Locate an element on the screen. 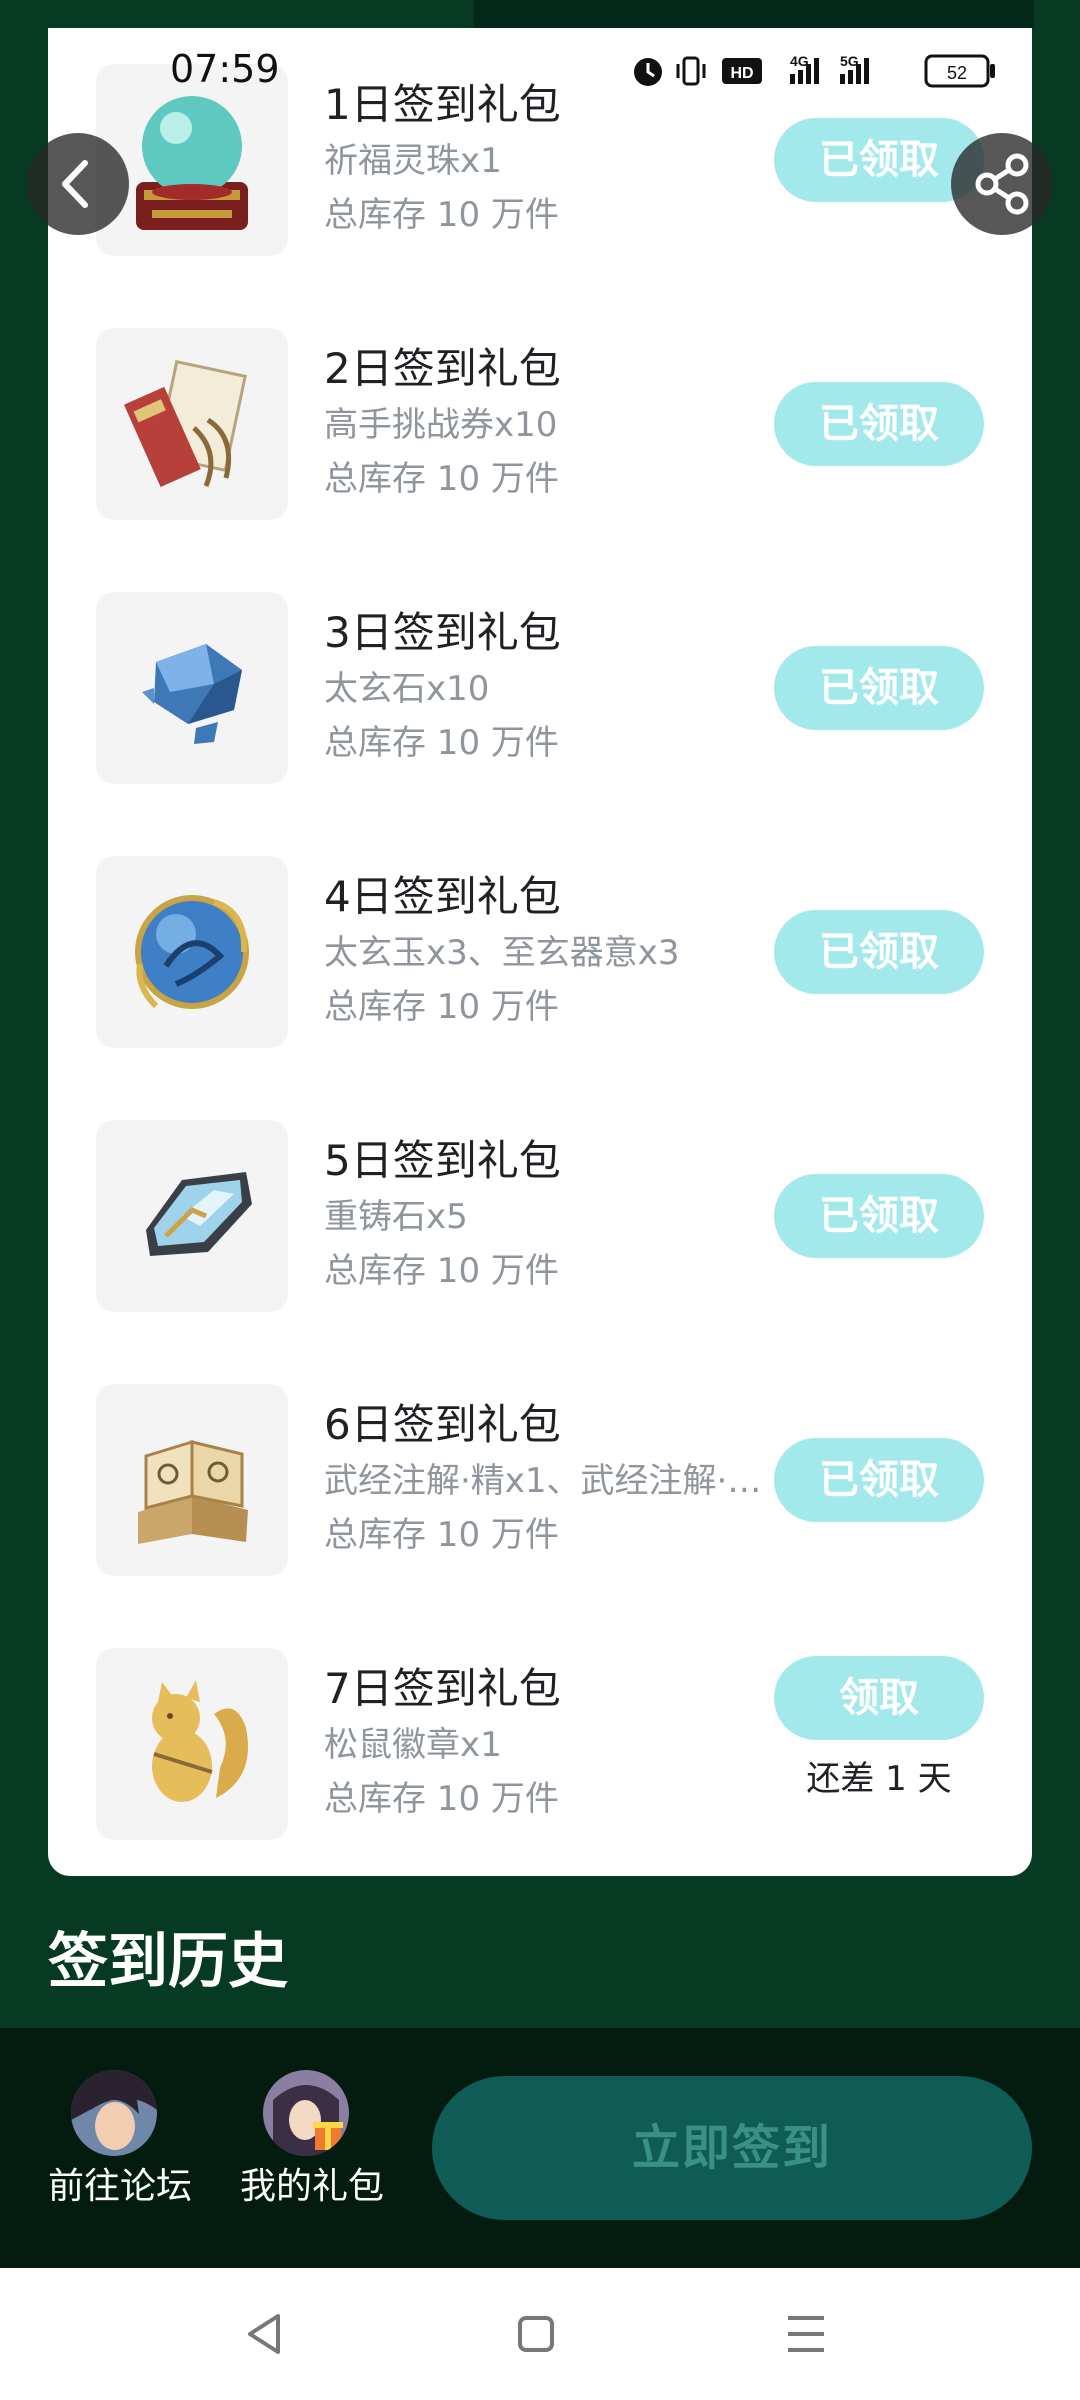 Image resolution: width=1080 pixels, height=2400 pixels. signal-5g-icon: 5G is located at coordinates (854, 68).